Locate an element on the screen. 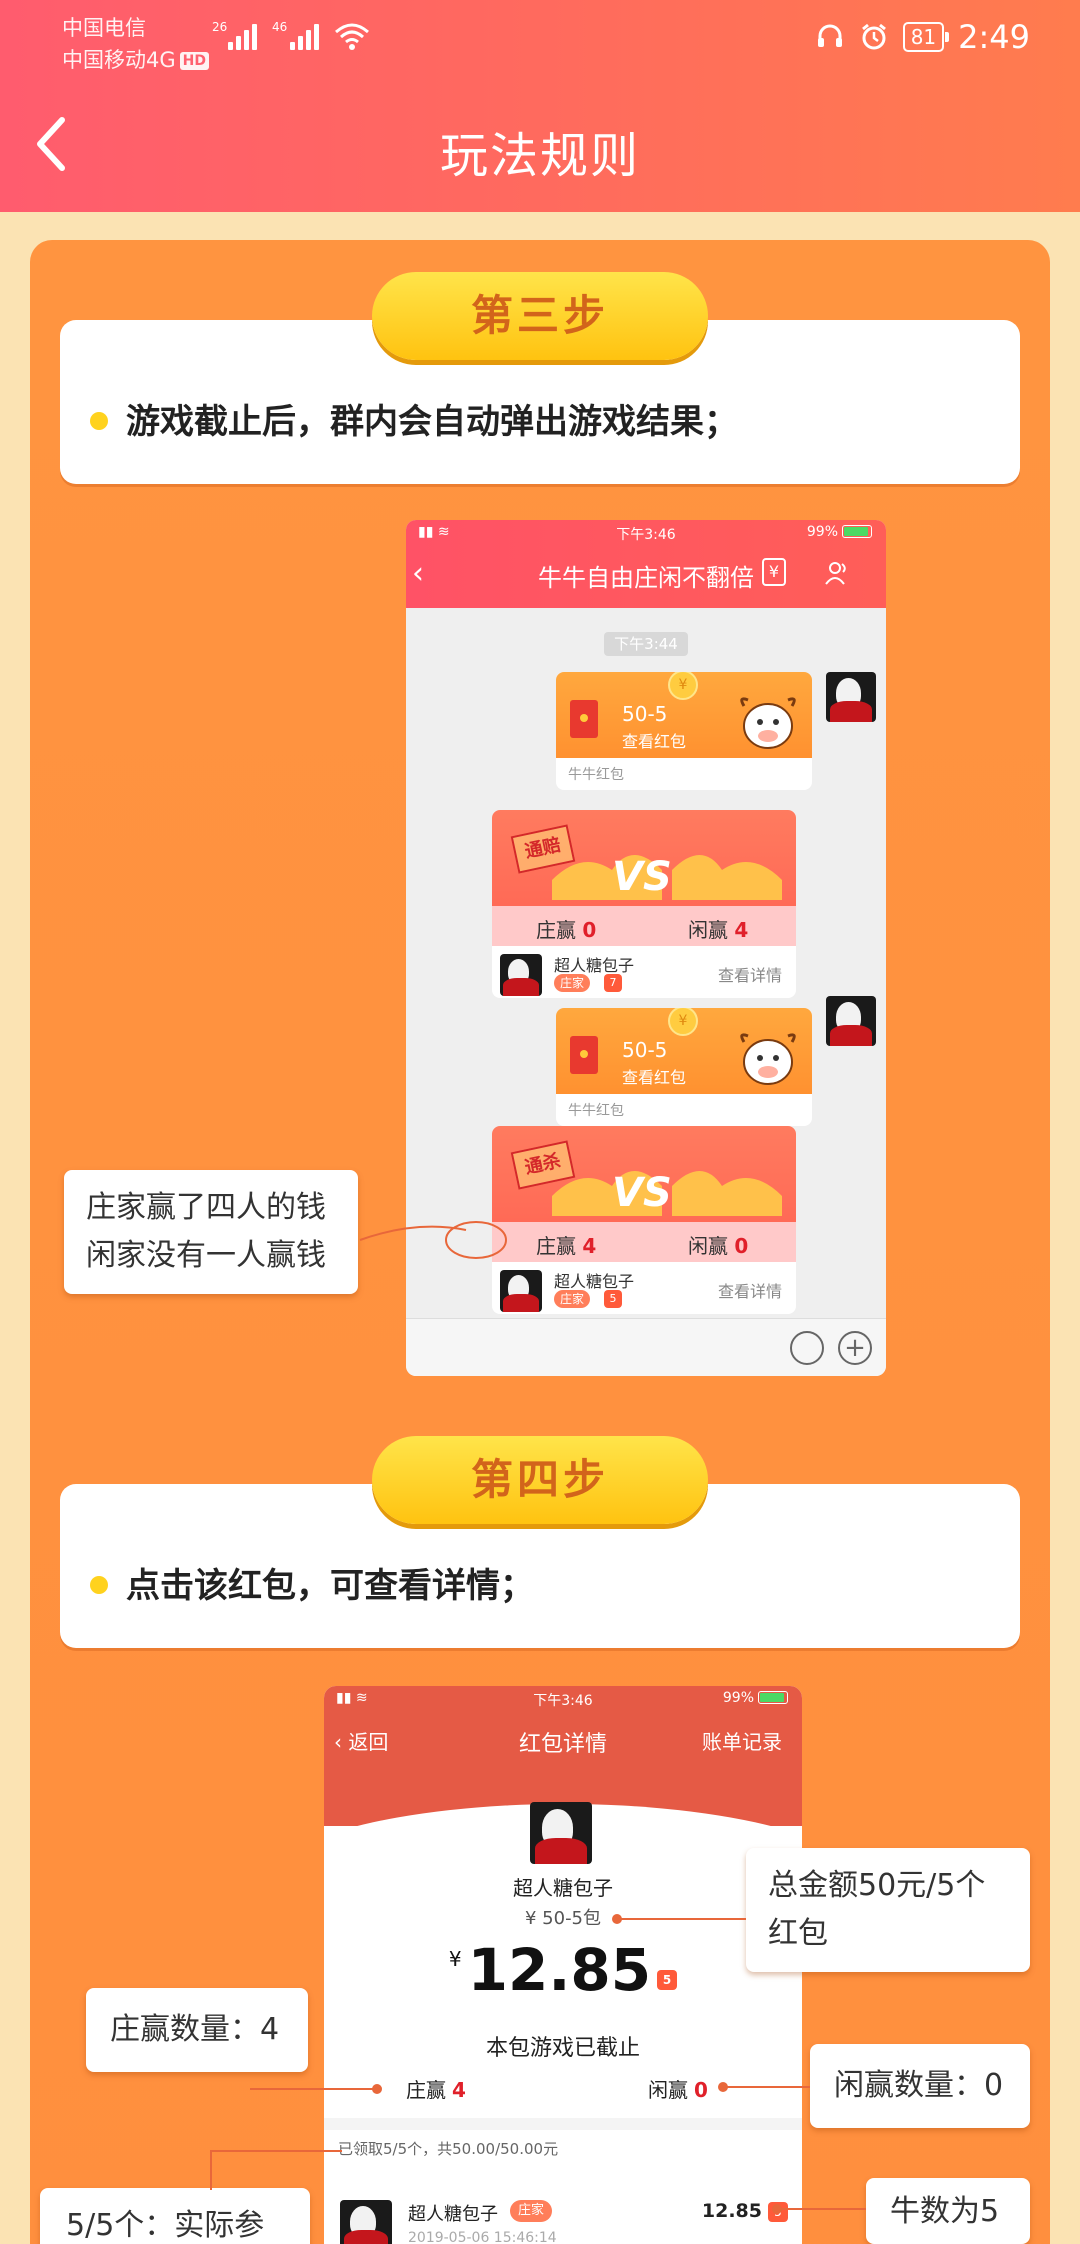 The height and width of the screenshot is (2244, 1080). status-time: 2:49 is located at coordinates (994, 37).